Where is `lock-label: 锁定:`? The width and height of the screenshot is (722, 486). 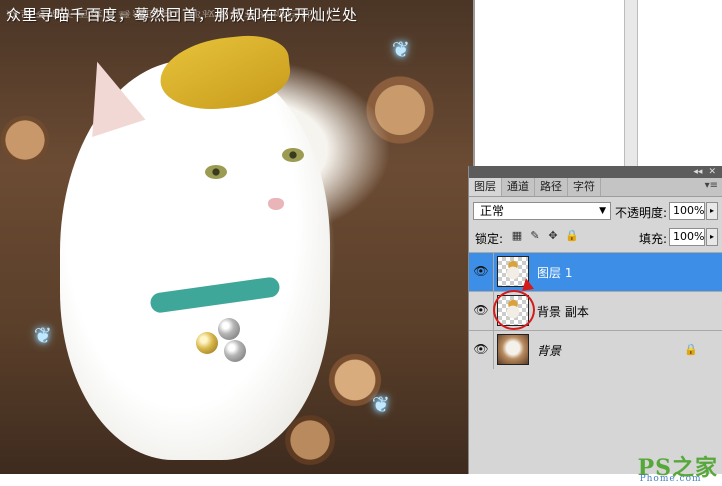
lock-label: 锁定: is located at coordinates (489, 239).